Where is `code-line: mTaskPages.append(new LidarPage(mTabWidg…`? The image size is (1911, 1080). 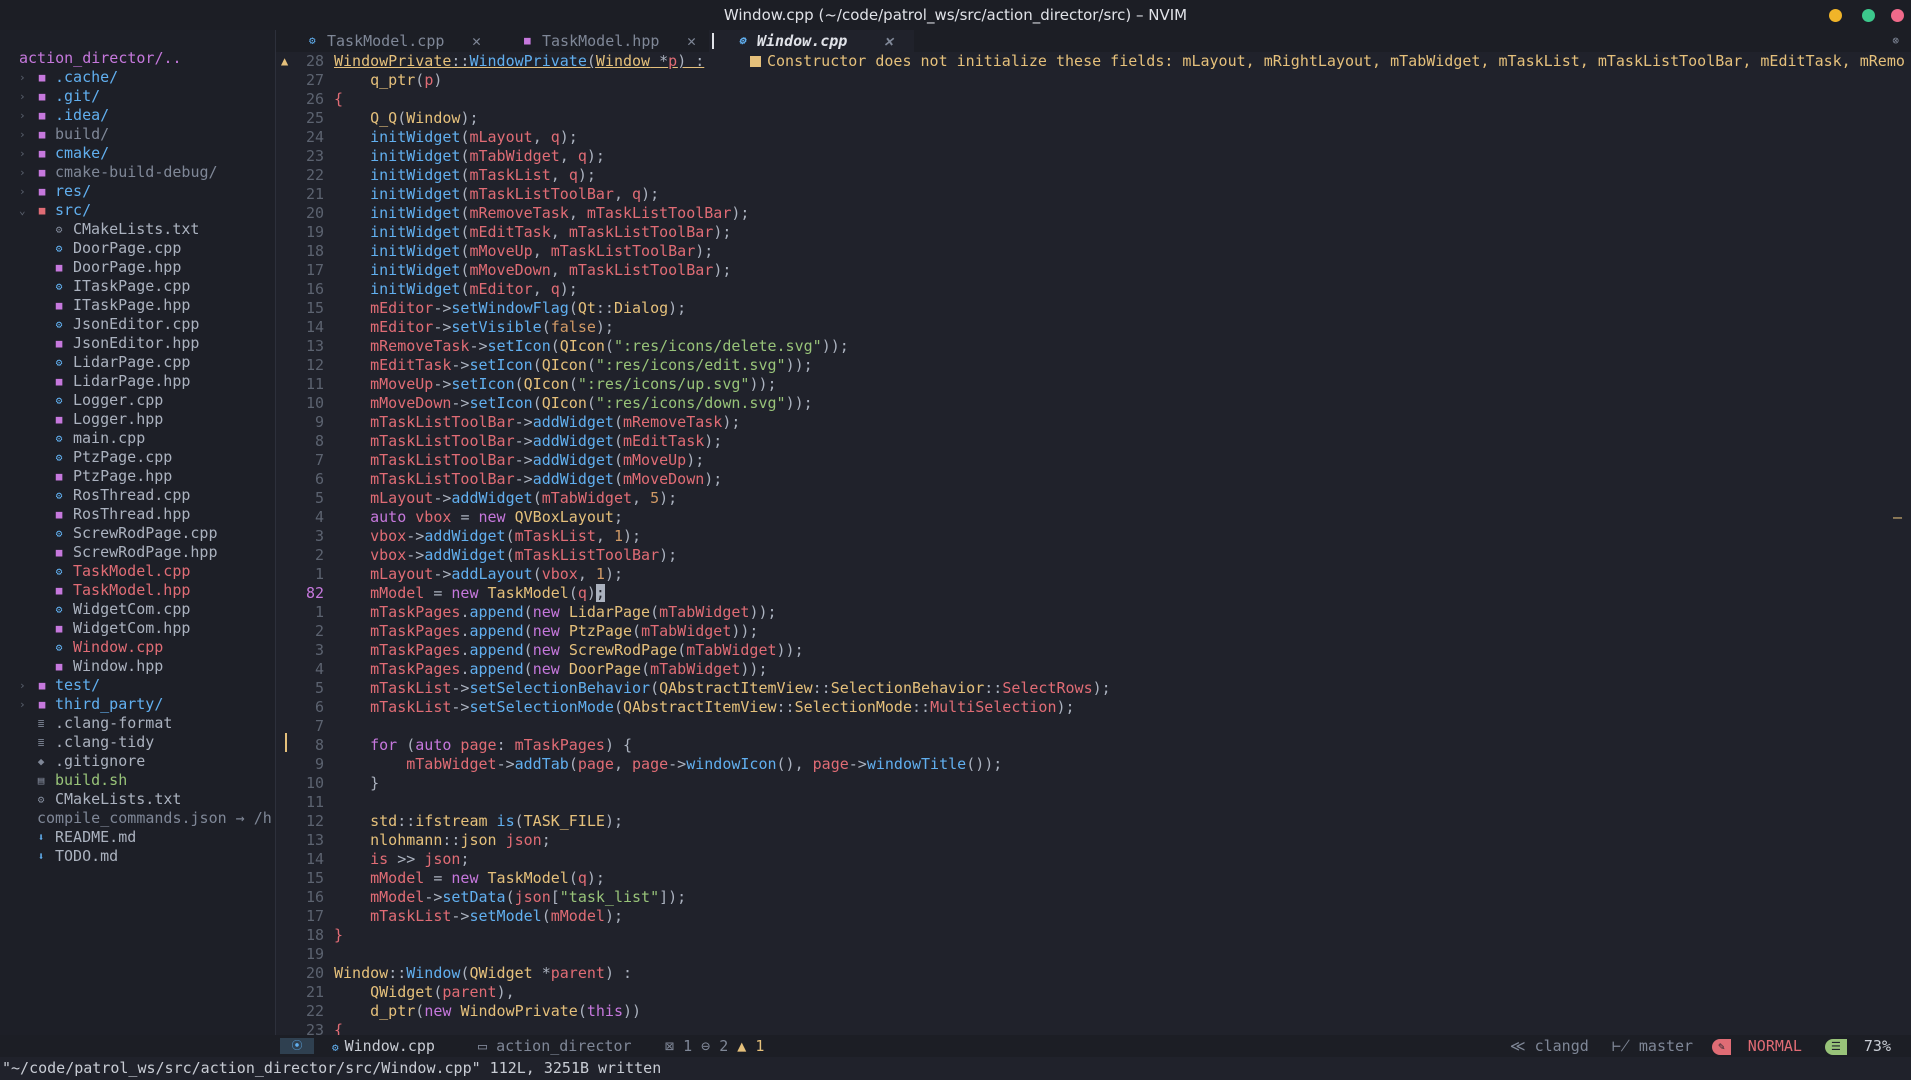 code-line: mTaskPages.append(new LidarPage(mTabWidg… is located at coordinates (555, 612).